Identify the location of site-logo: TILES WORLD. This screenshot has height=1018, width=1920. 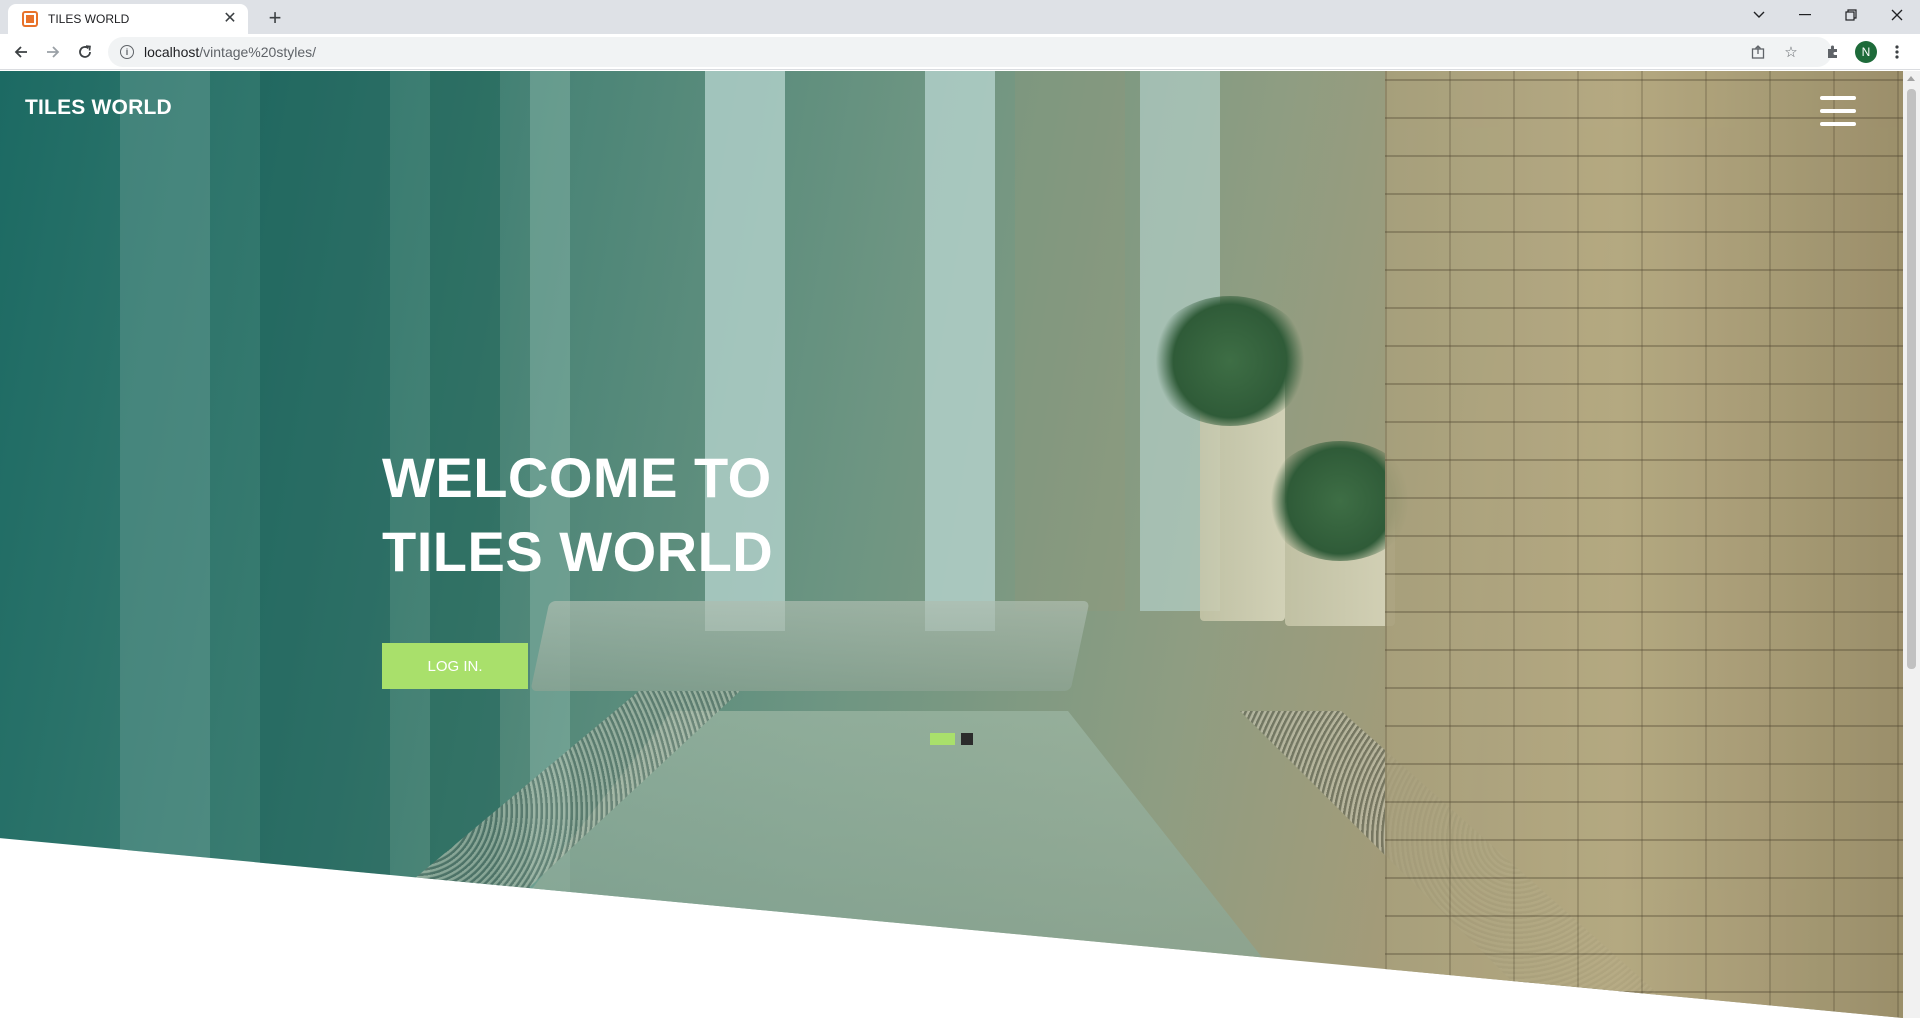
(98, 108).